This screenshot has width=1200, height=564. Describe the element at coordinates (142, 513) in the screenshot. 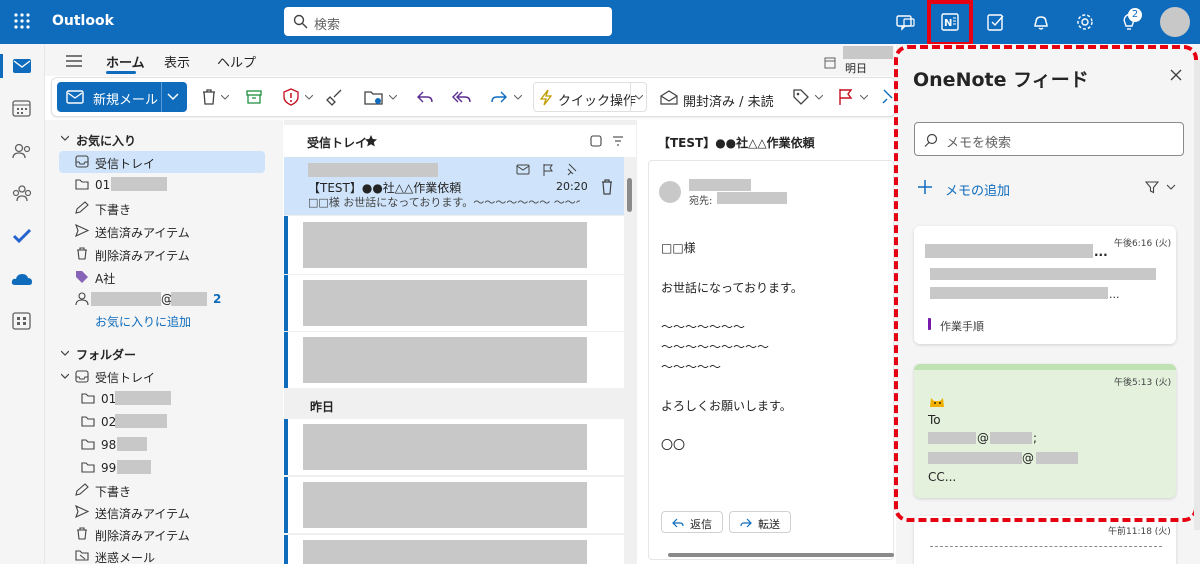

I see `folder-sent: 送信済みアイテム` at that location.